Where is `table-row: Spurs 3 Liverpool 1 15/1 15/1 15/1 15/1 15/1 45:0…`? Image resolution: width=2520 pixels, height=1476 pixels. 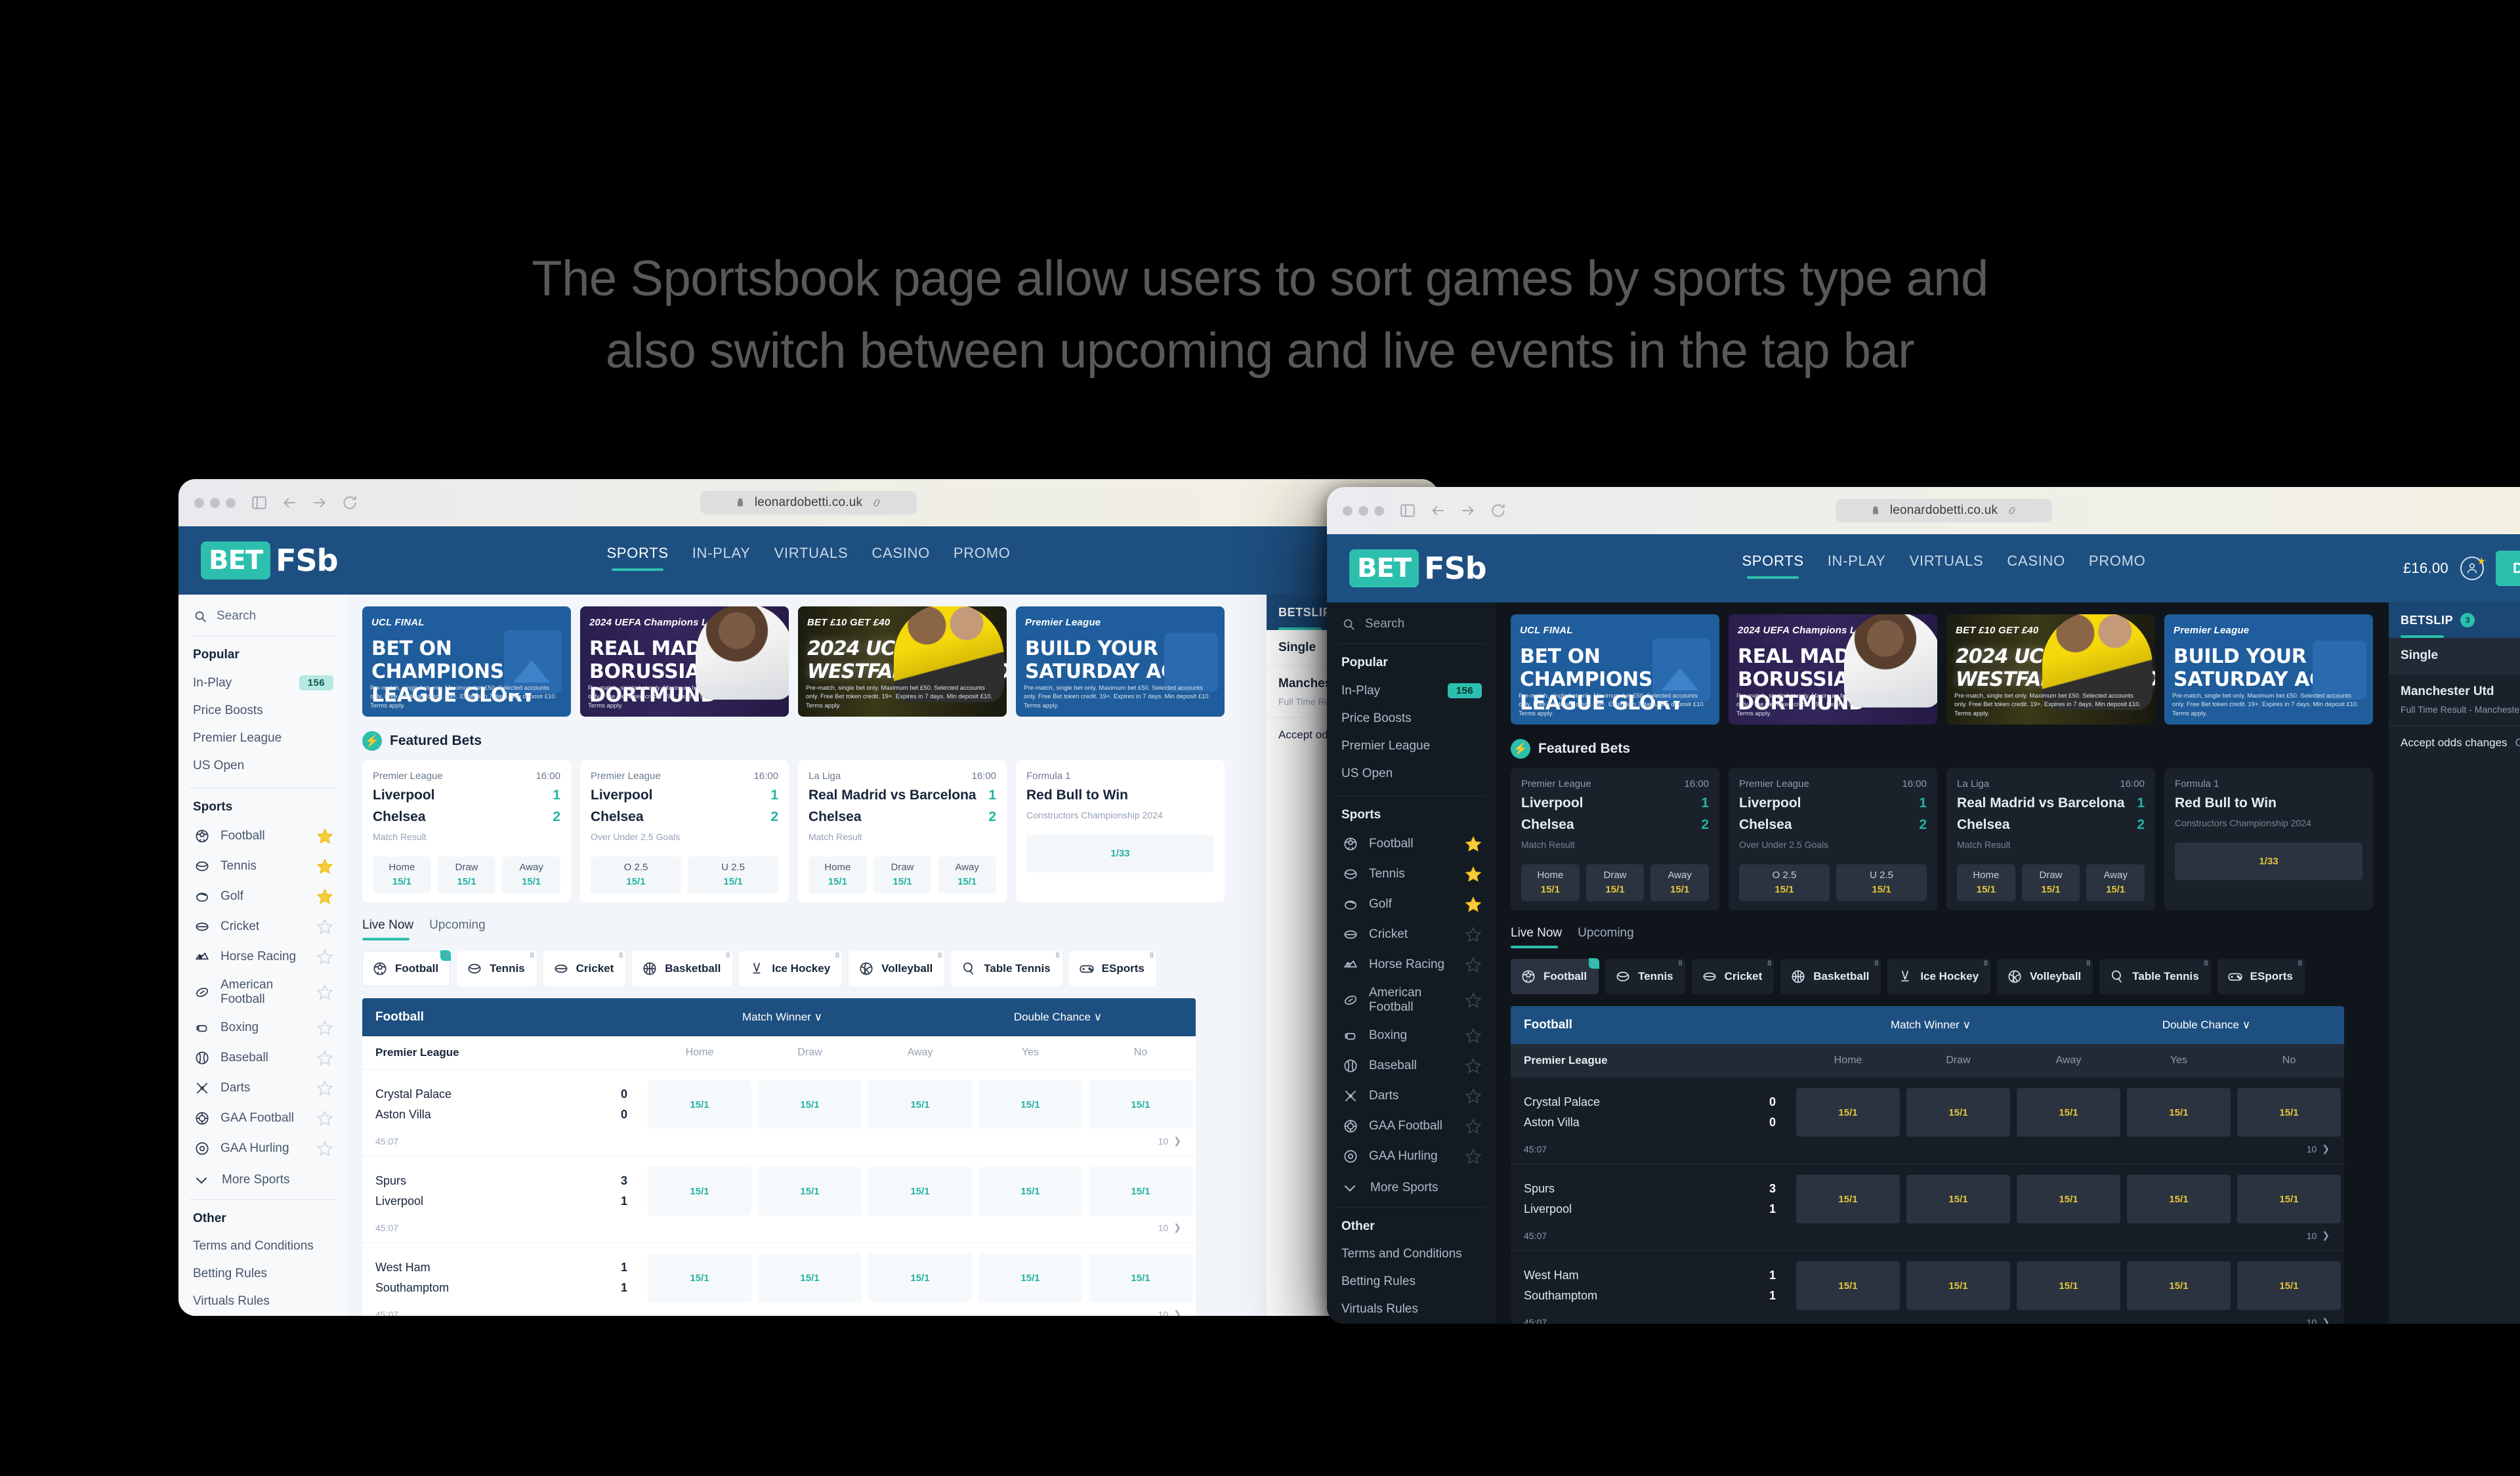 table-row: Spurs 3 Liverpool 1 15/1 15/1 15/1 15/1 15/1 45:0… is located at coordinates (779, 1199).